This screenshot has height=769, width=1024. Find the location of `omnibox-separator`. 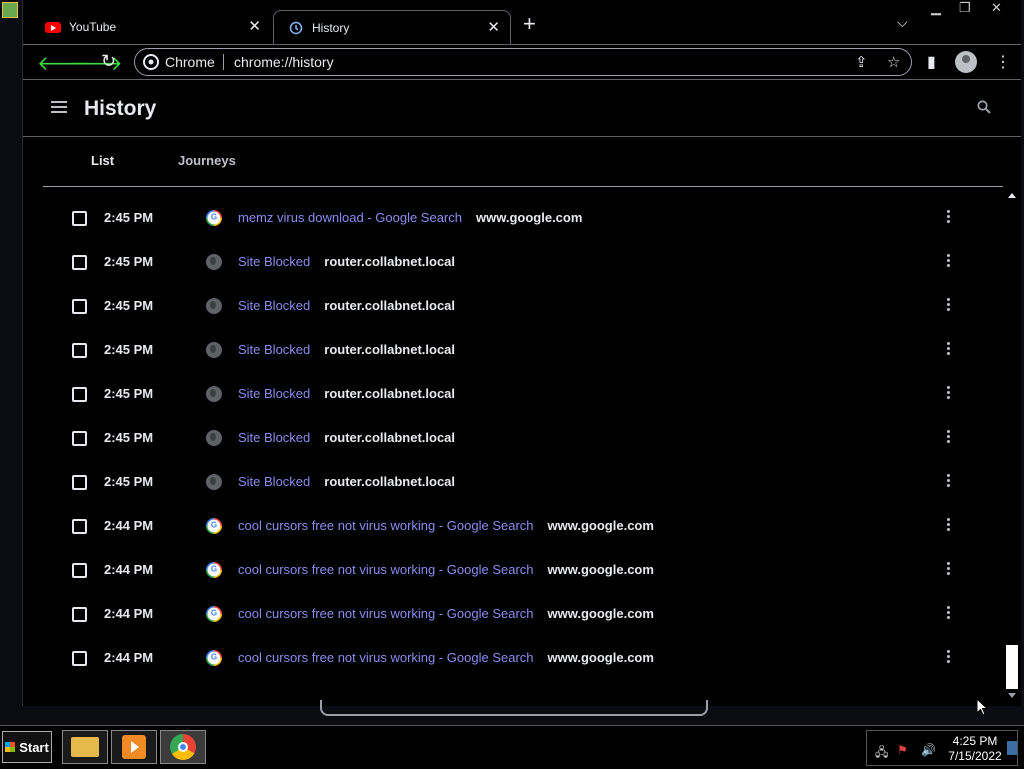

omnibox-separator is located at coordinates (223, 62).